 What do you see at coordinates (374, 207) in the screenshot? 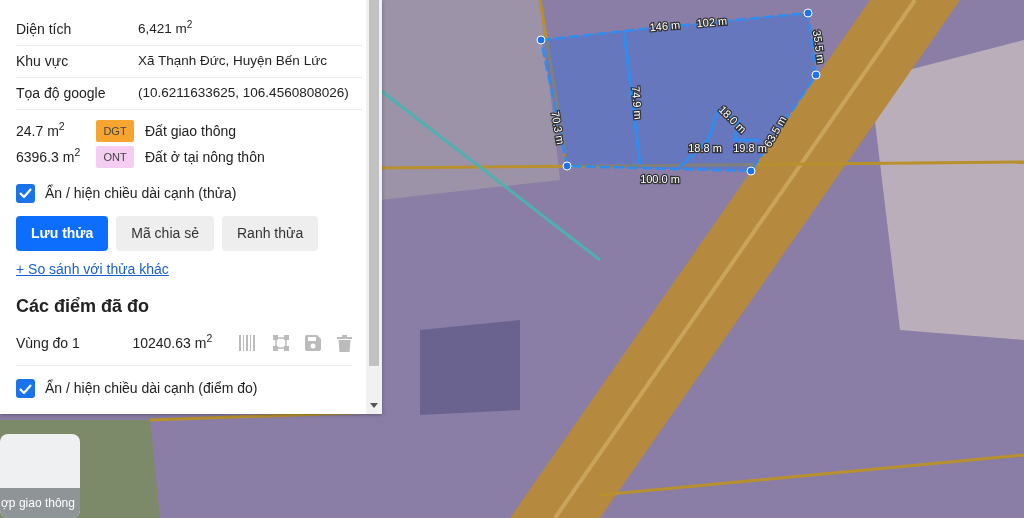
I see `scrollbar` at bounding box center [374, 207].